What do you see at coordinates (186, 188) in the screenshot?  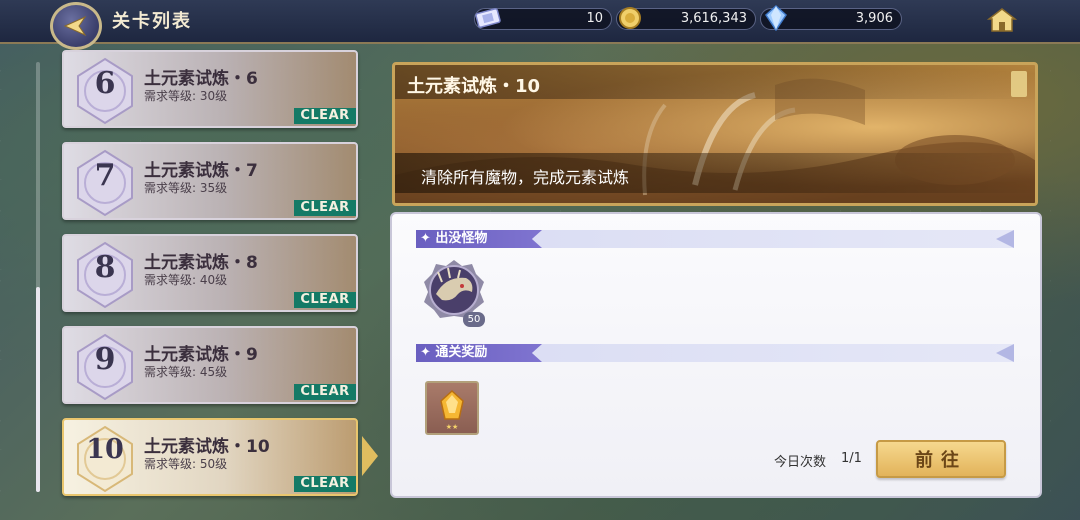 I see `stage-requirement: 需求等级: 35级` at bounding box center [186, 188].